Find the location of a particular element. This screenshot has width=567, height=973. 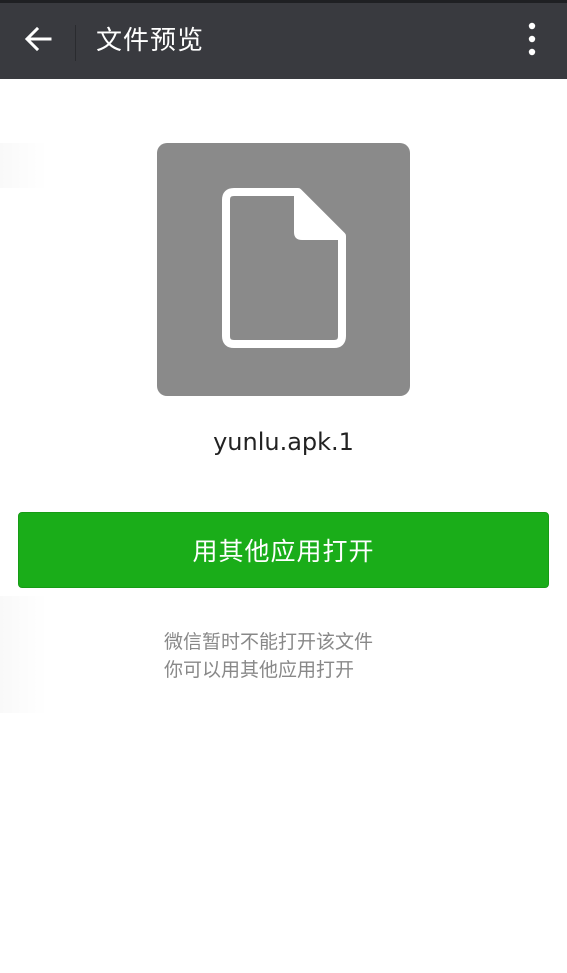

back-button is located at coordinates (38, 41).